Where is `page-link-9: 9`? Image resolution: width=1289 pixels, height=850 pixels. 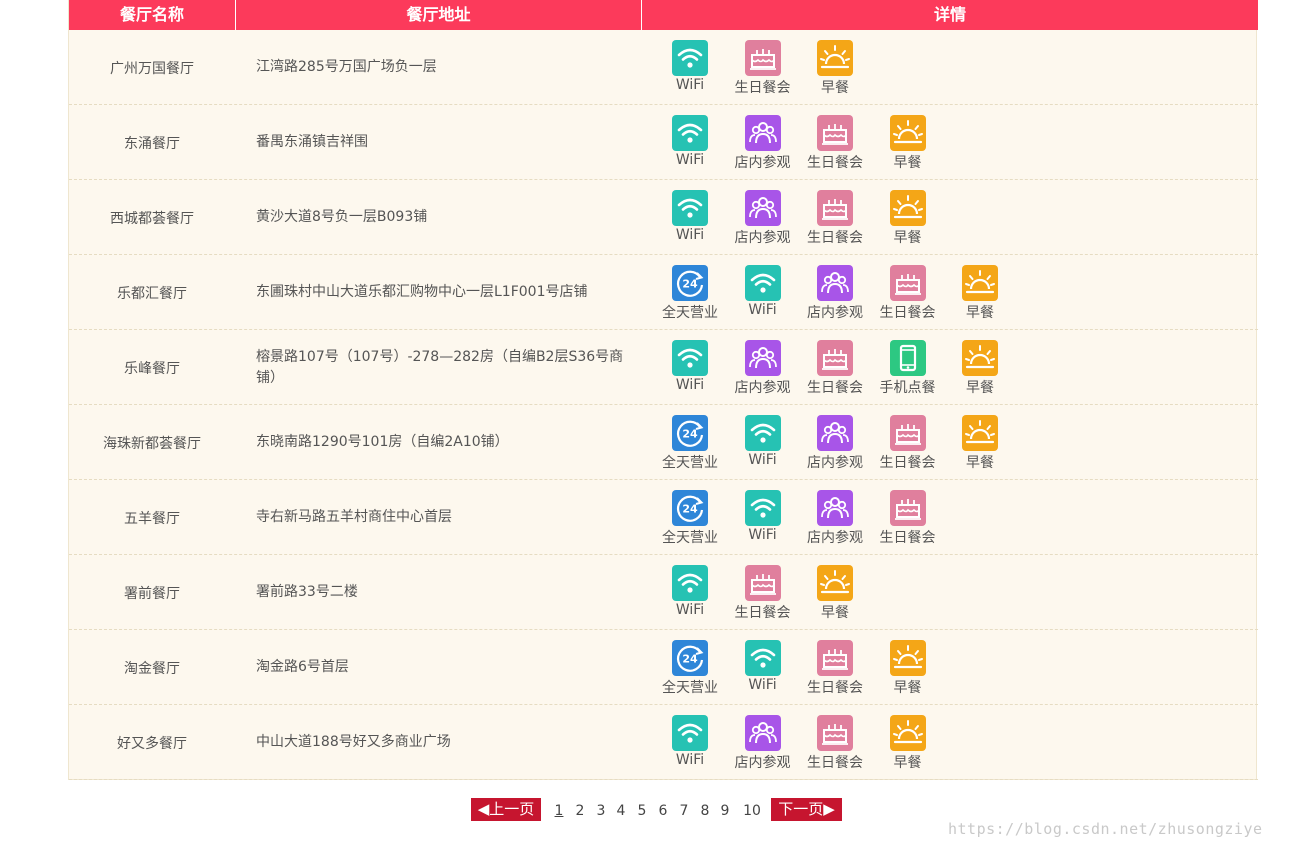
page-link-9: 9 is located at coordinates (725, 809).